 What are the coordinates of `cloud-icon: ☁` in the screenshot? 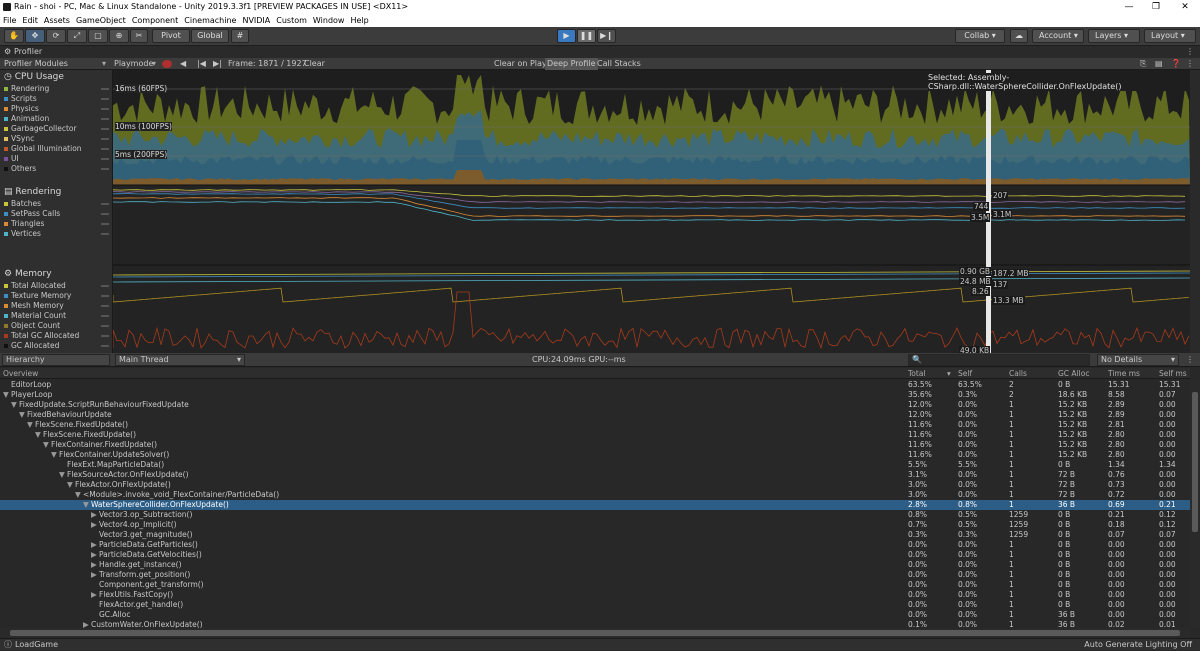 It's located at (1019, 36).